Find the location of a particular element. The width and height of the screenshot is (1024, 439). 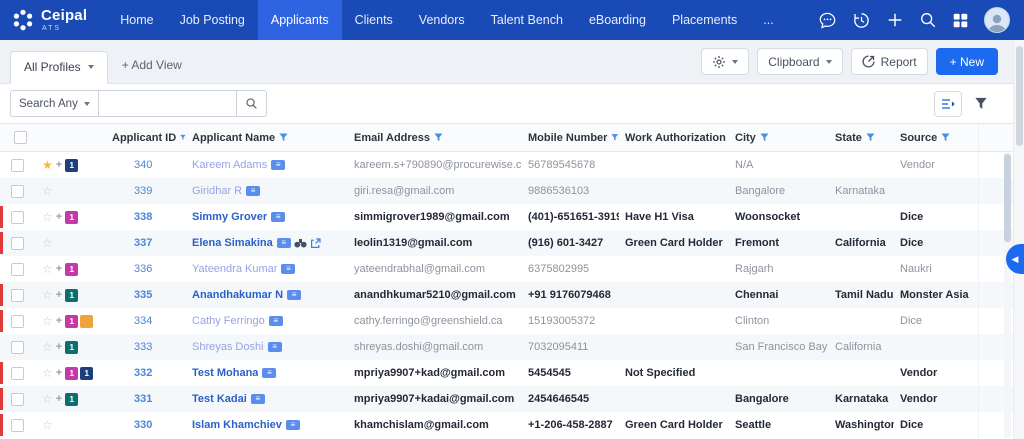

applicant-id-link: 335 is located at coordinates (143, 295).